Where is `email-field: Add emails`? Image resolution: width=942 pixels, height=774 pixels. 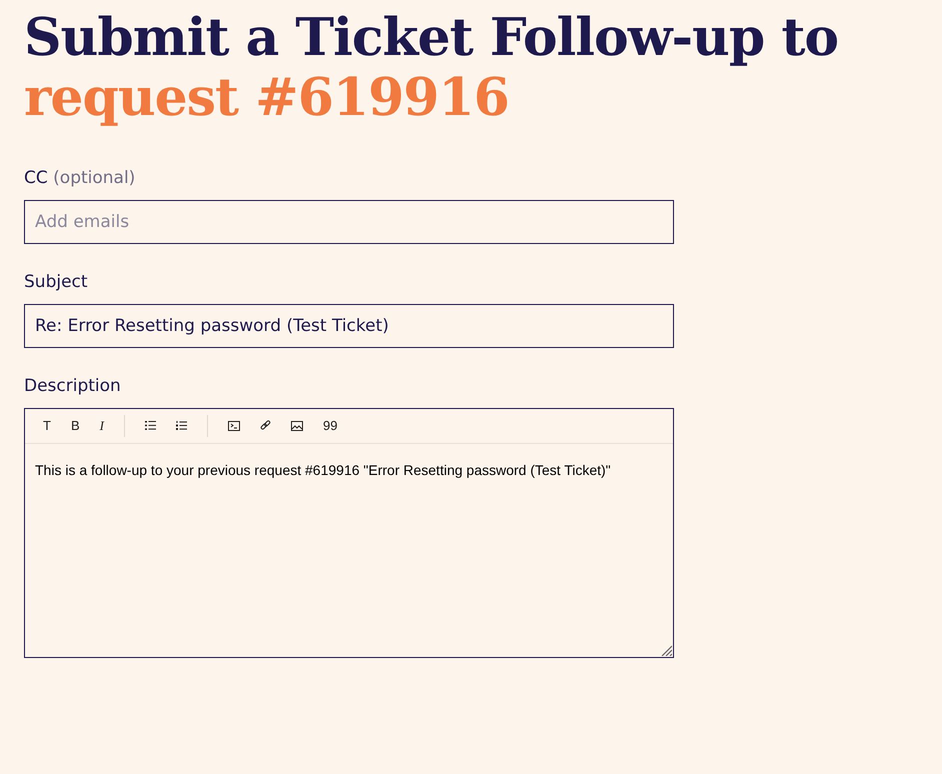
email-field: Add emails is located at coordinates (349, 222).